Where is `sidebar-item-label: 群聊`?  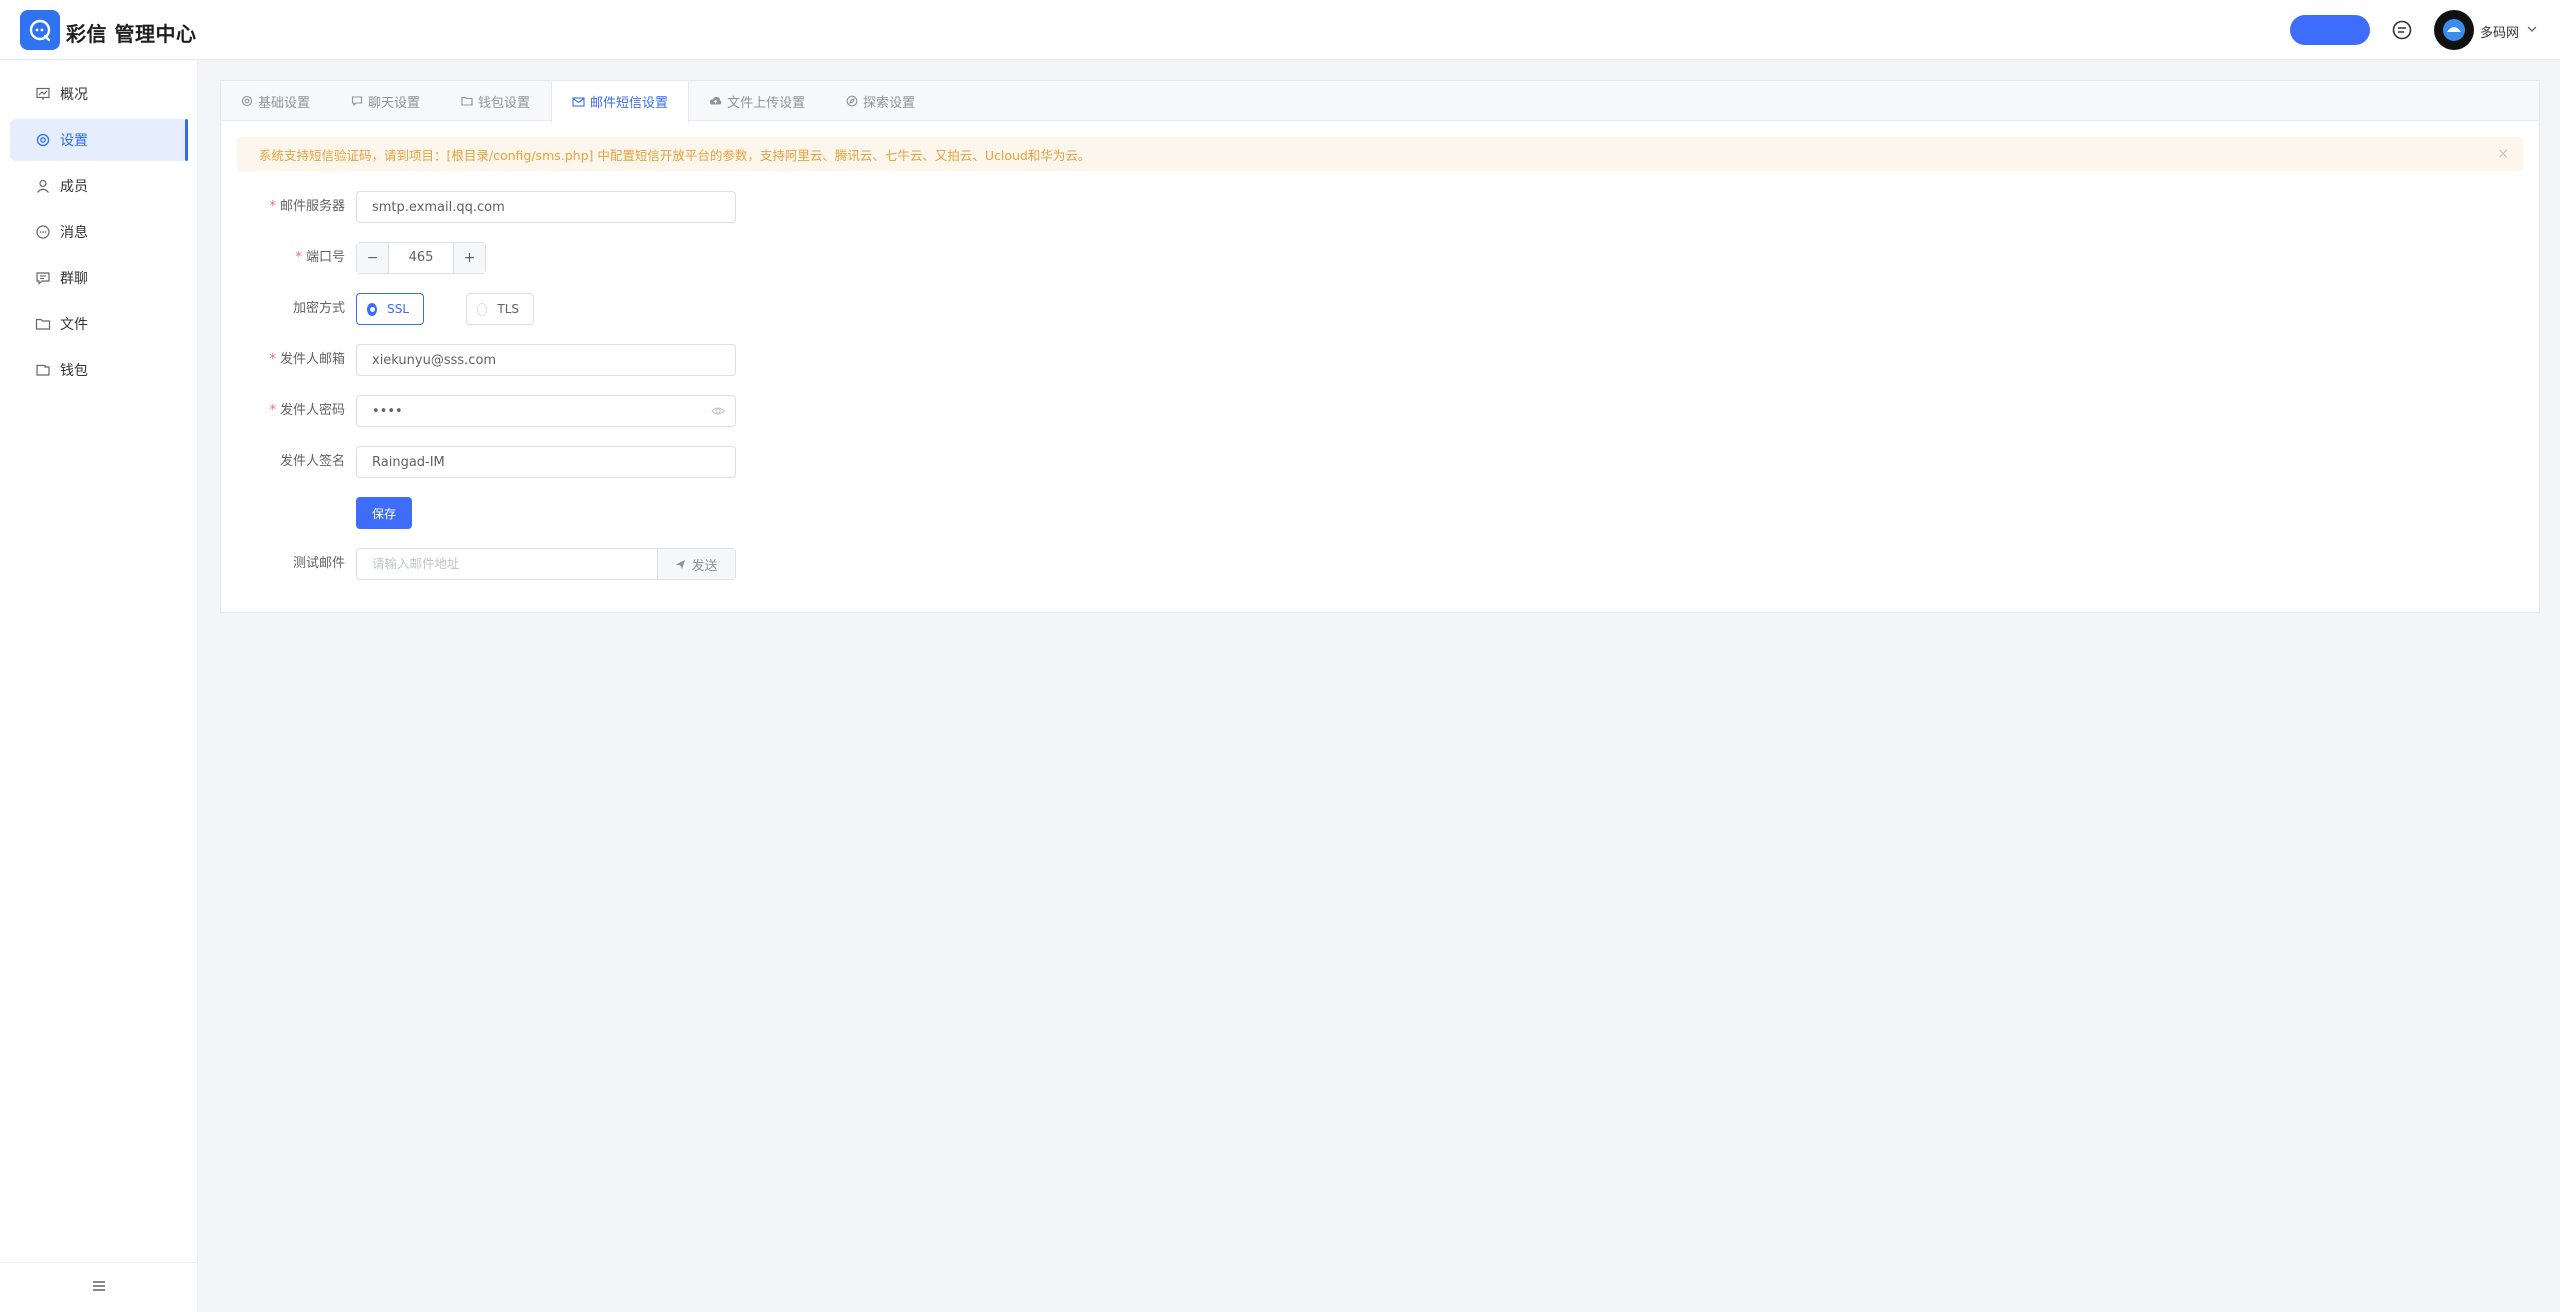
sidebar-item-label: 群聊 is located at coordinates (74, 279).